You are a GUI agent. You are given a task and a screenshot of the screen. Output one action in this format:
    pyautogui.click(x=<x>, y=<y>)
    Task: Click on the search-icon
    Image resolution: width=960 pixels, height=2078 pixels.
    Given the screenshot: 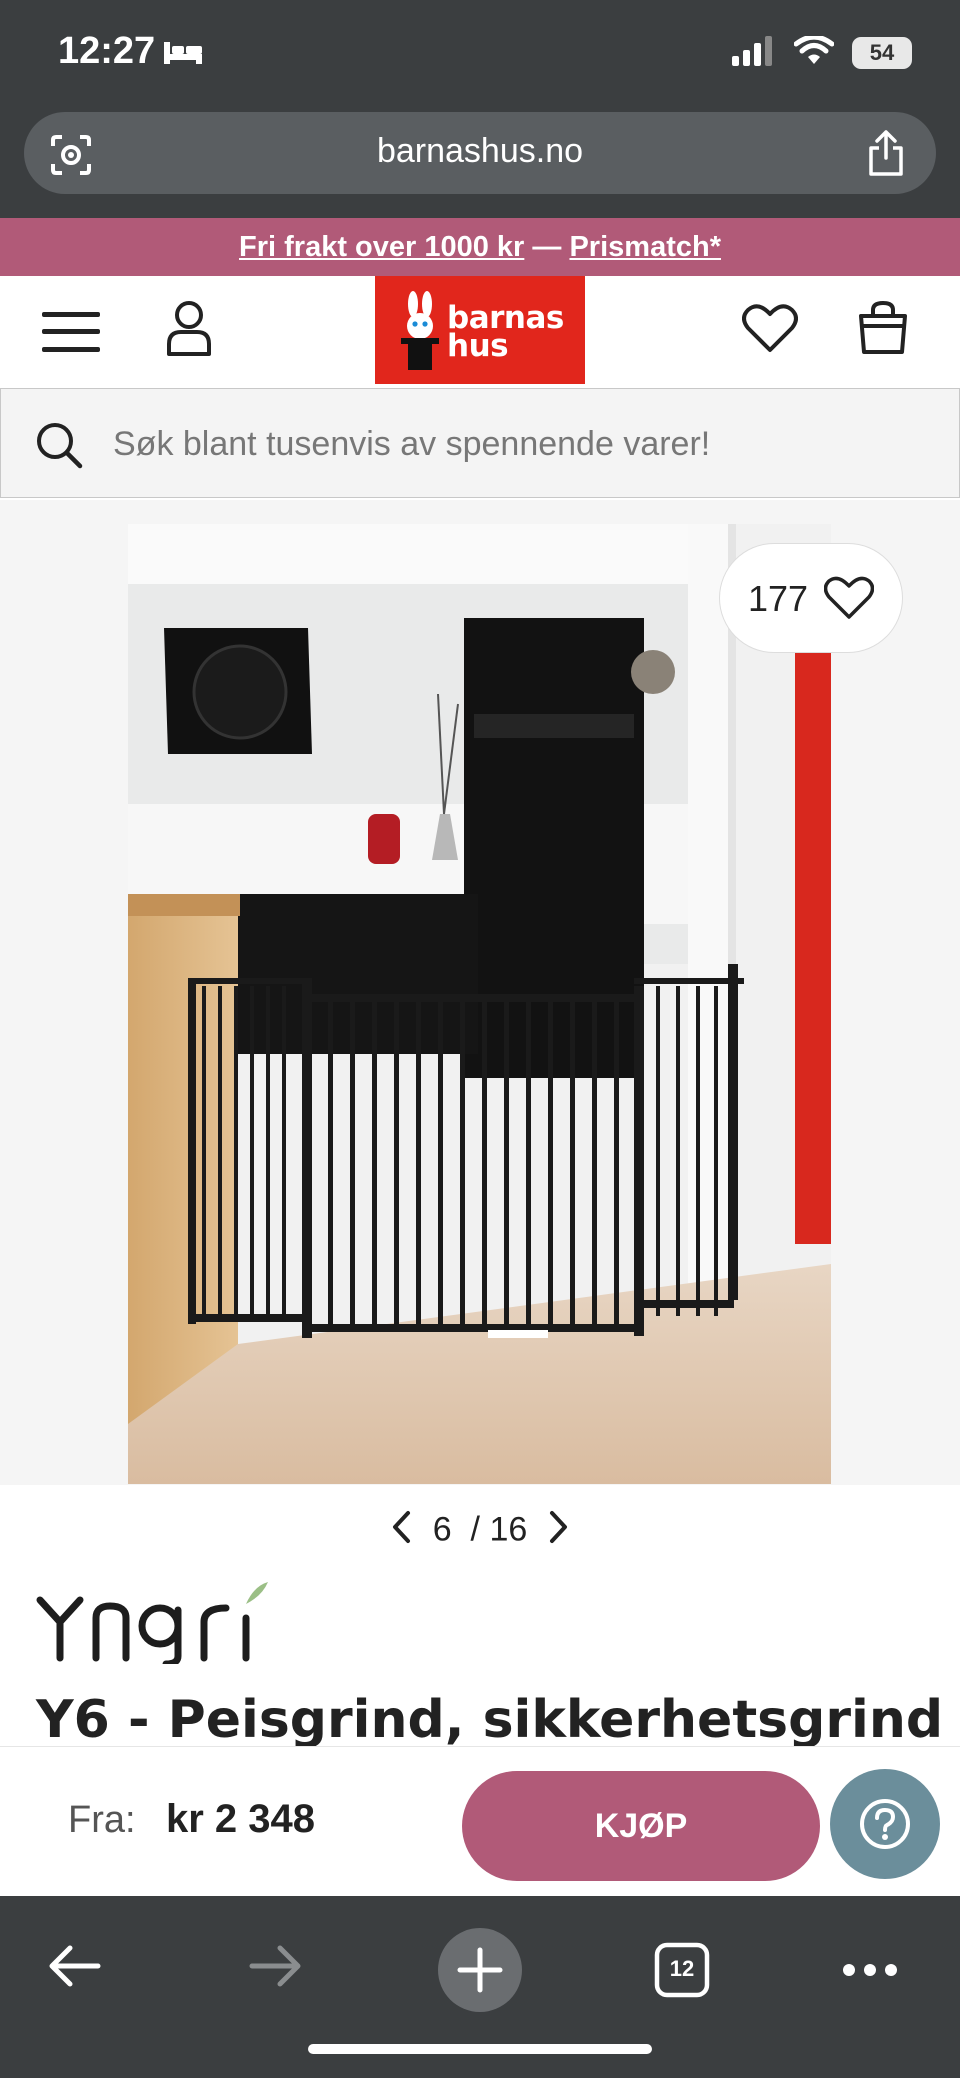 What is the action you would take?
    pyautogui.click(x=59, y=447)
    